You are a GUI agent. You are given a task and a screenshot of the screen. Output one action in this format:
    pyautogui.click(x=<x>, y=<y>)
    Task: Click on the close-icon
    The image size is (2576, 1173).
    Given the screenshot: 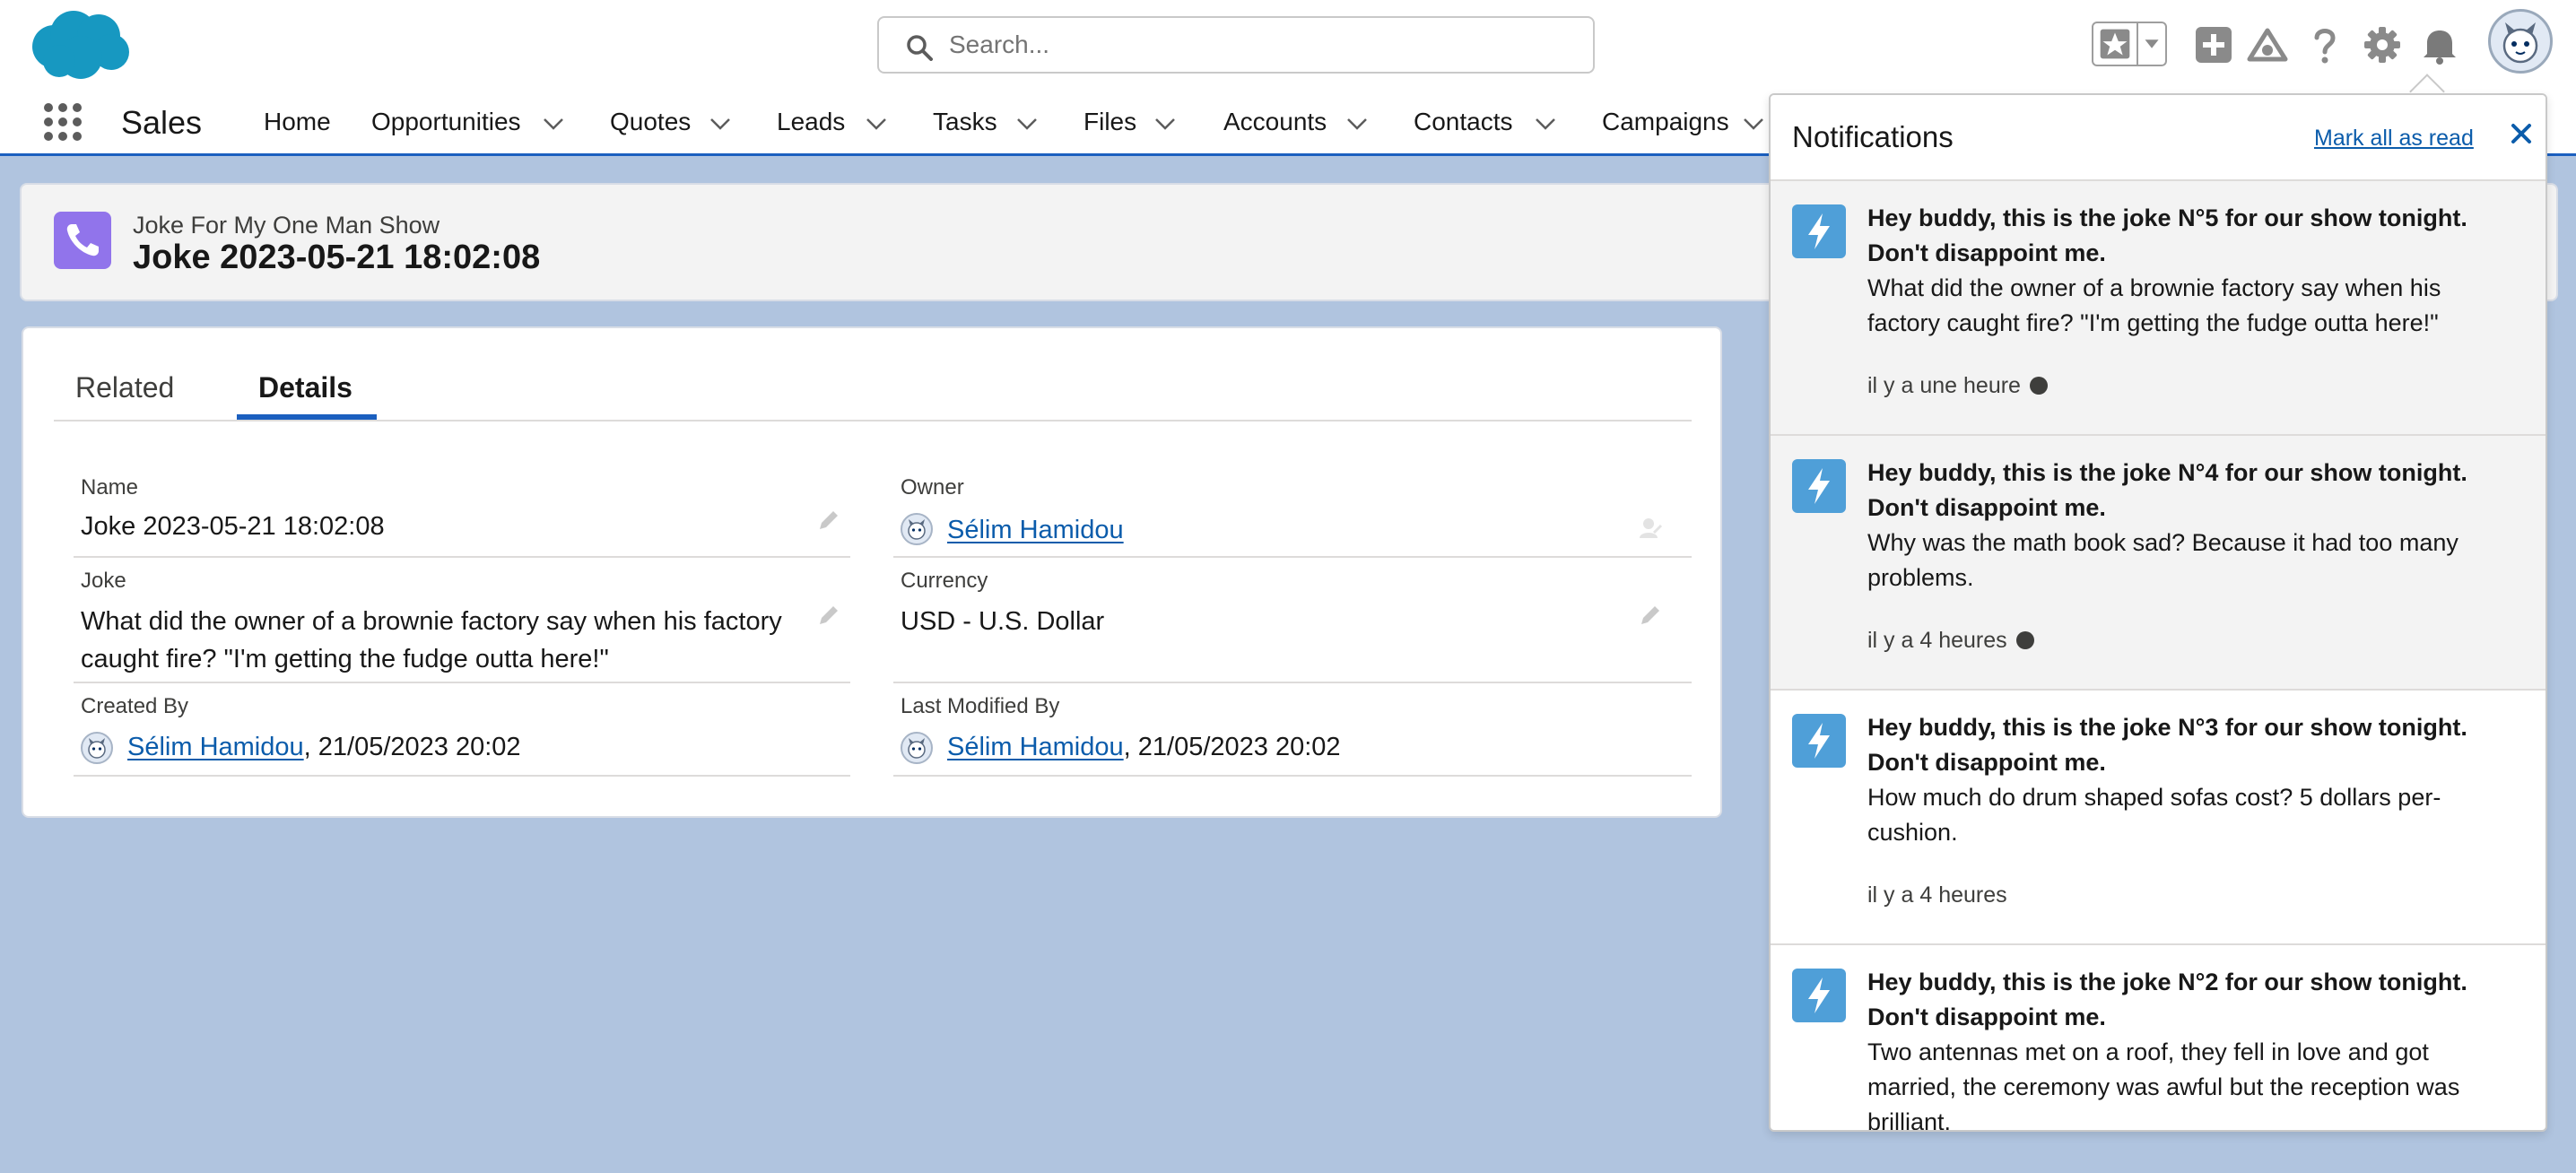 What is the action you would take?
    pyautogui.click(x=2521, y=134)
    